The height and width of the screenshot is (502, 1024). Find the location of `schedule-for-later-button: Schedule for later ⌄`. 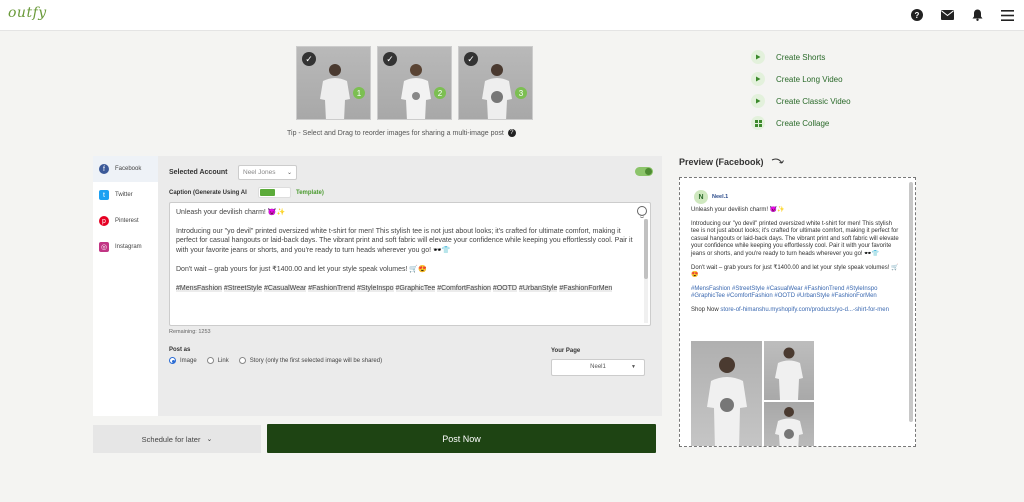

schedule-for-later-button: Schedule for later ⌄ is located at coordinates (177, 439).